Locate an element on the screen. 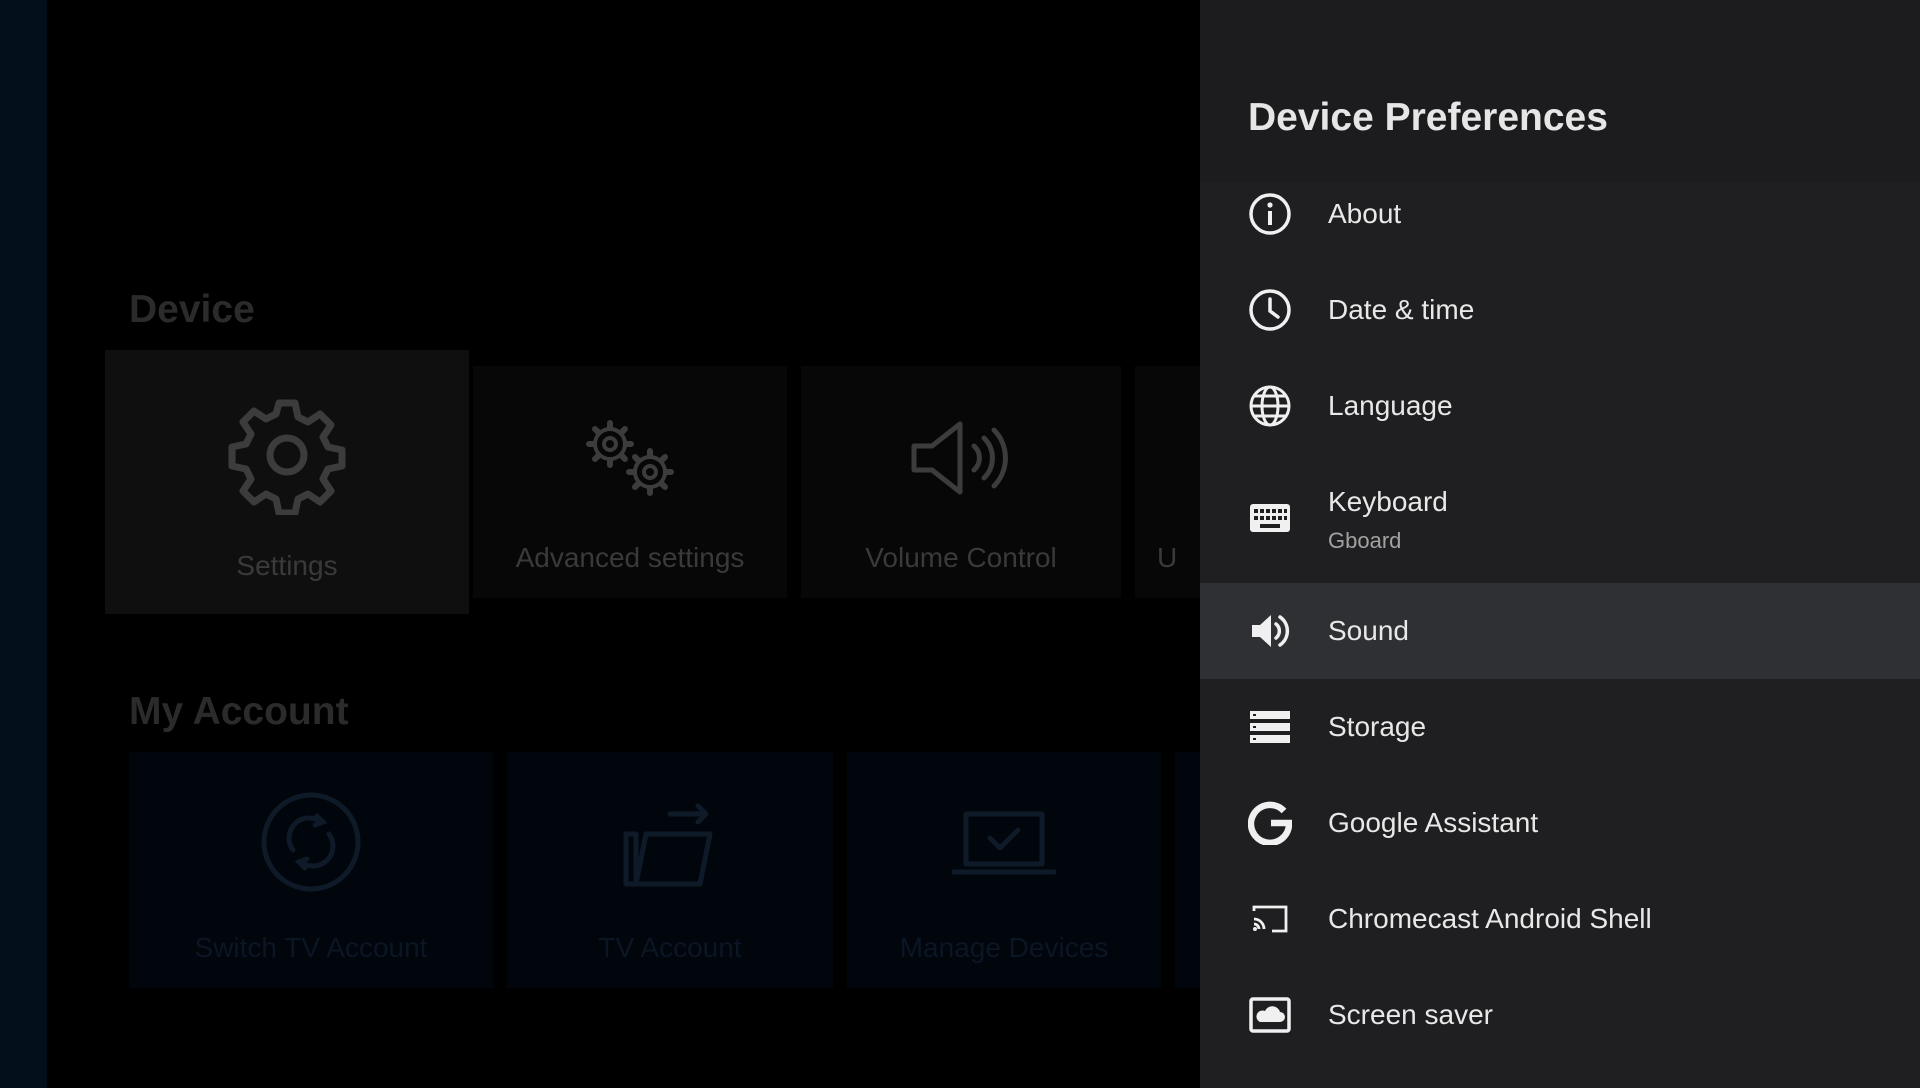 Image resolution: width=1920 pixels, height=1088 pixels. menu-item-language: Language is located at coordinates (1560, 406).